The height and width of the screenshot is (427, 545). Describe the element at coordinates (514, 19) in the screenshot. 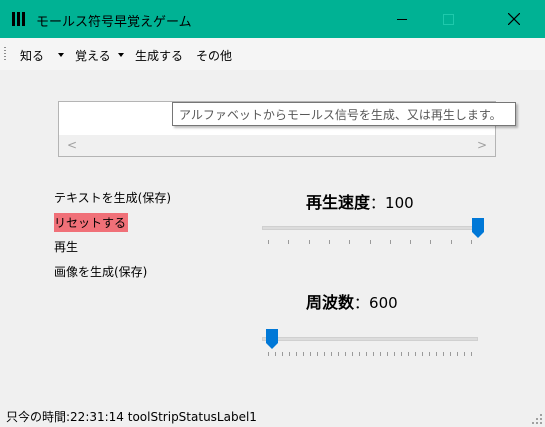

I see `close-icon` at that location.